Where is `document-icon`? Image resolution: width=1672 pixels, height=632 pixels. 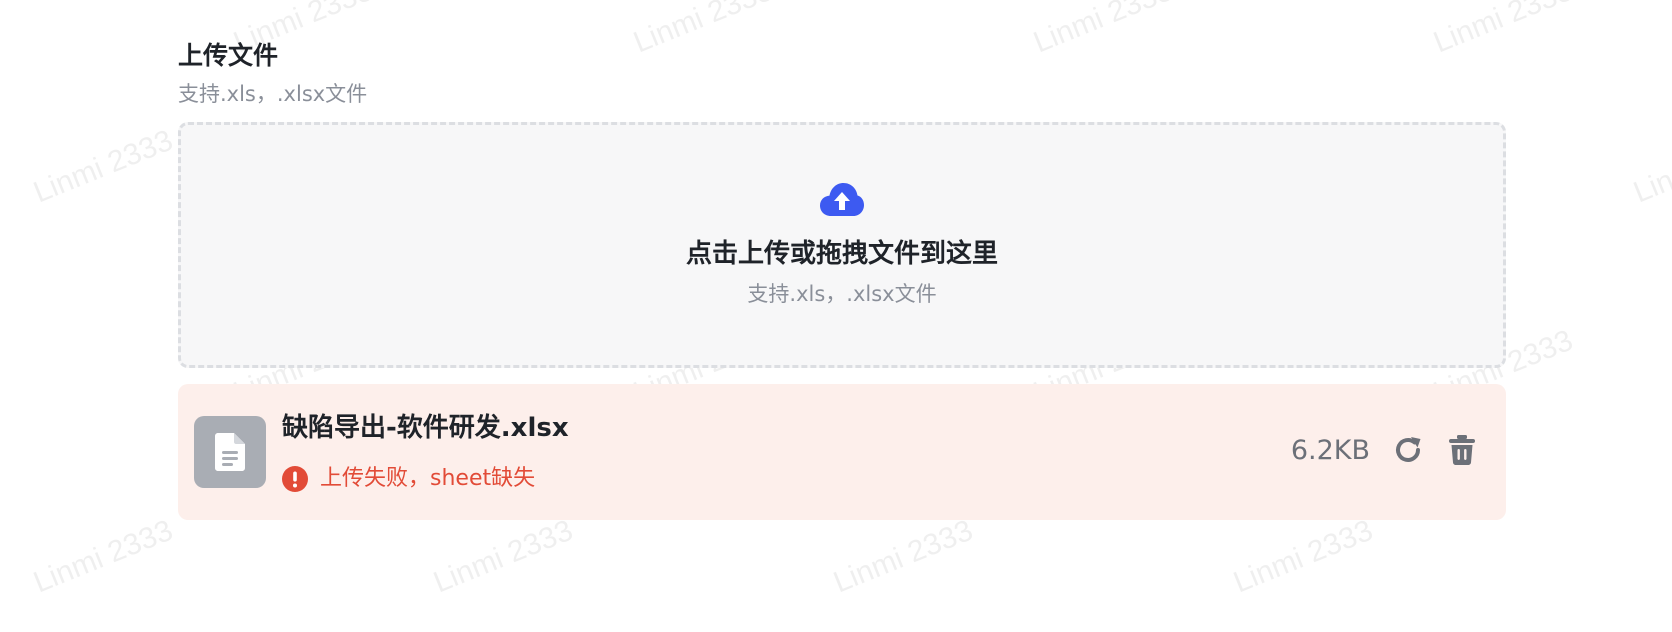
document-icon is located at coordinates (230, 452).